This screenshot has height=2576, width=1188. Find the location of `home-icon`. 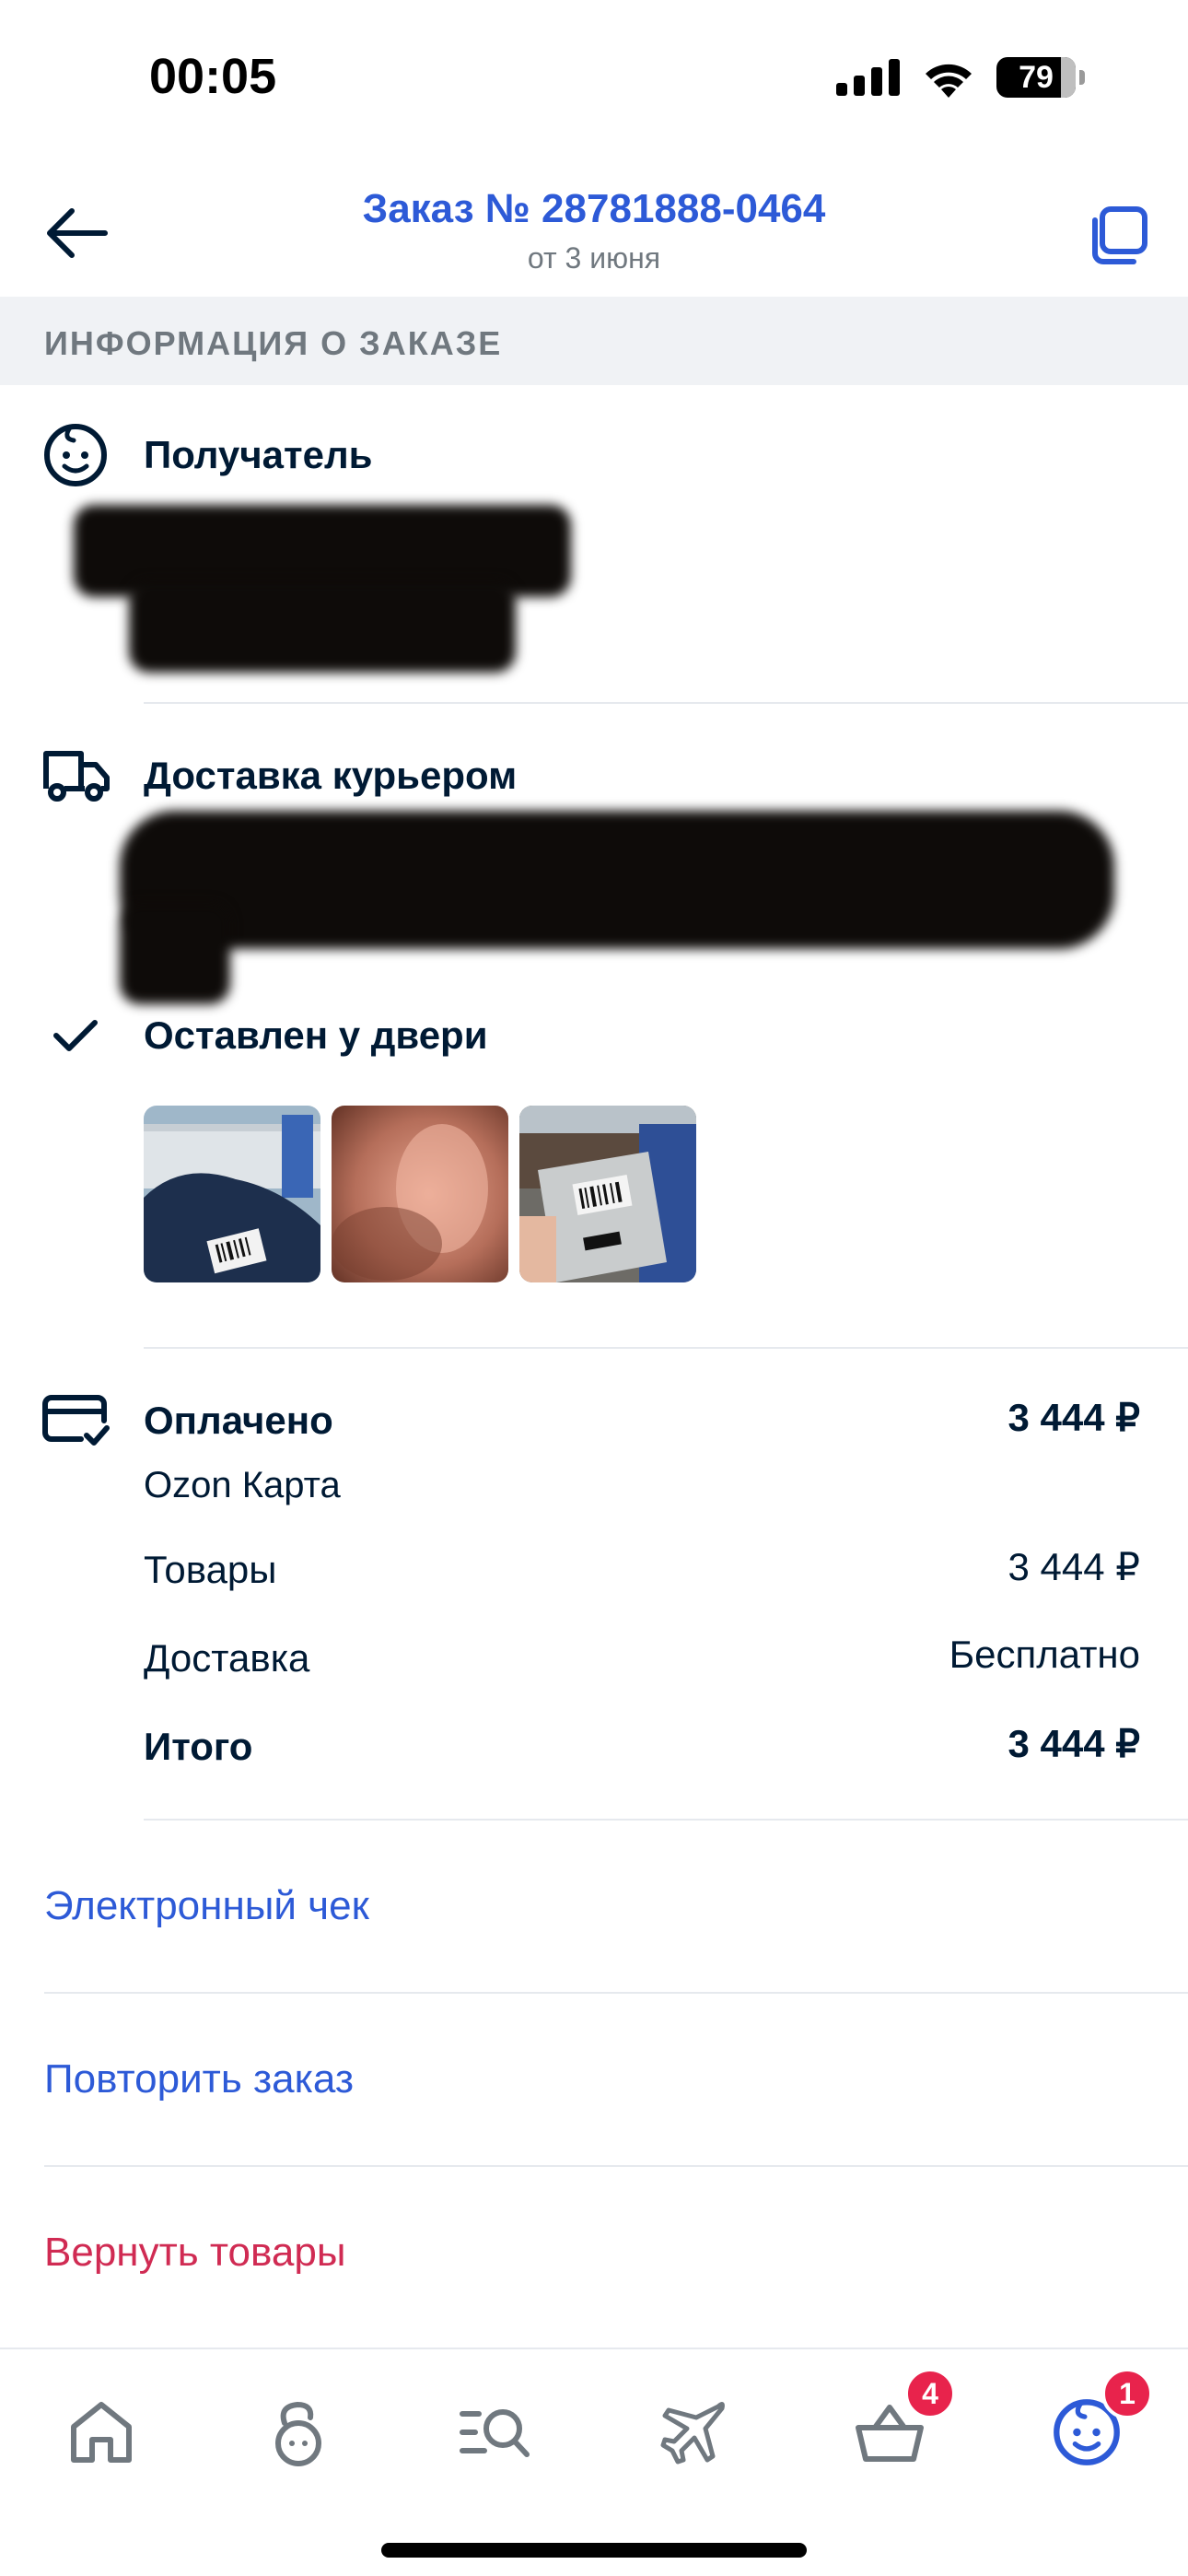

home-icon is located at coordinates (101, 2432).